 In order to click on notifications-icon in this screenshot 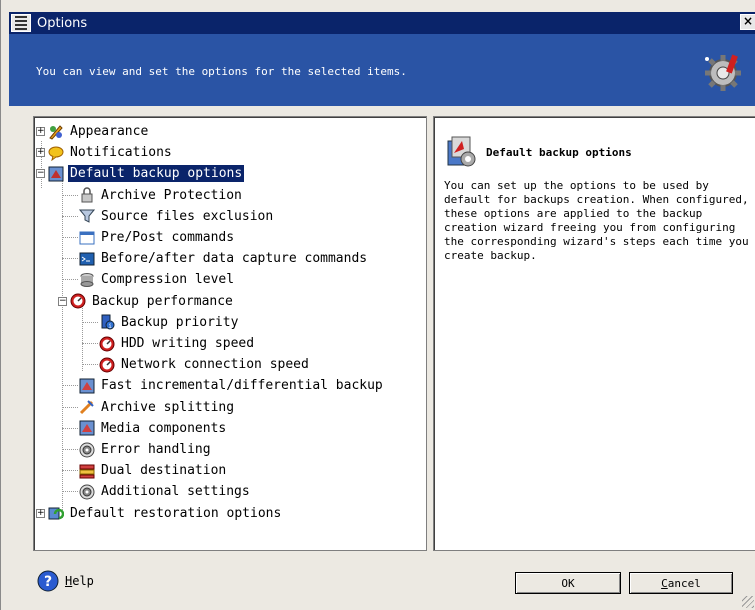, I will do `click(56, 153)`.